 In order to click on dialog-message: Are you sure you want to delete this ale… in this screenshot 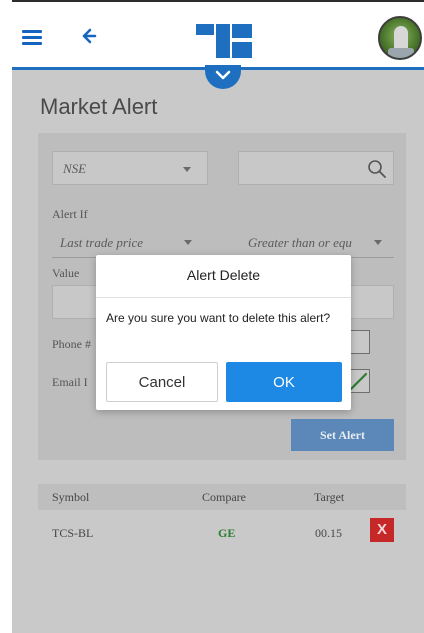, I will do `click(218, 318)`.